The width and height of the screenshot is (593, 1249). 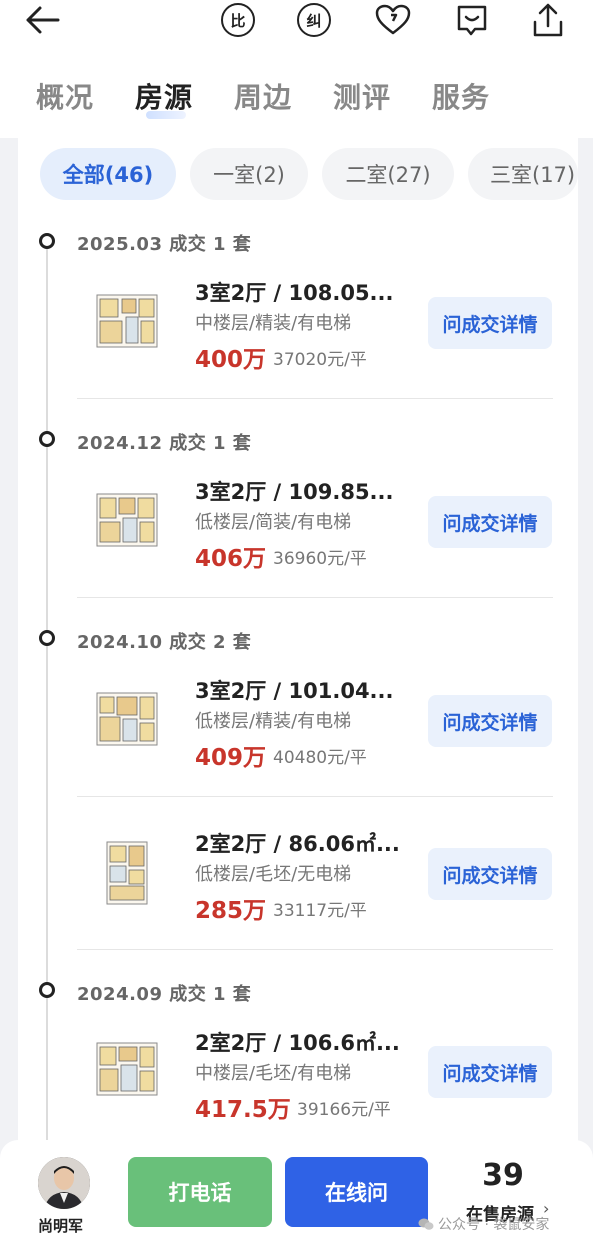 What do you see at coordinates (273, 721) in the screenshot?
I see `listing-desc: 低楼层/精装/有电梯` at bounding box center [273, 721].